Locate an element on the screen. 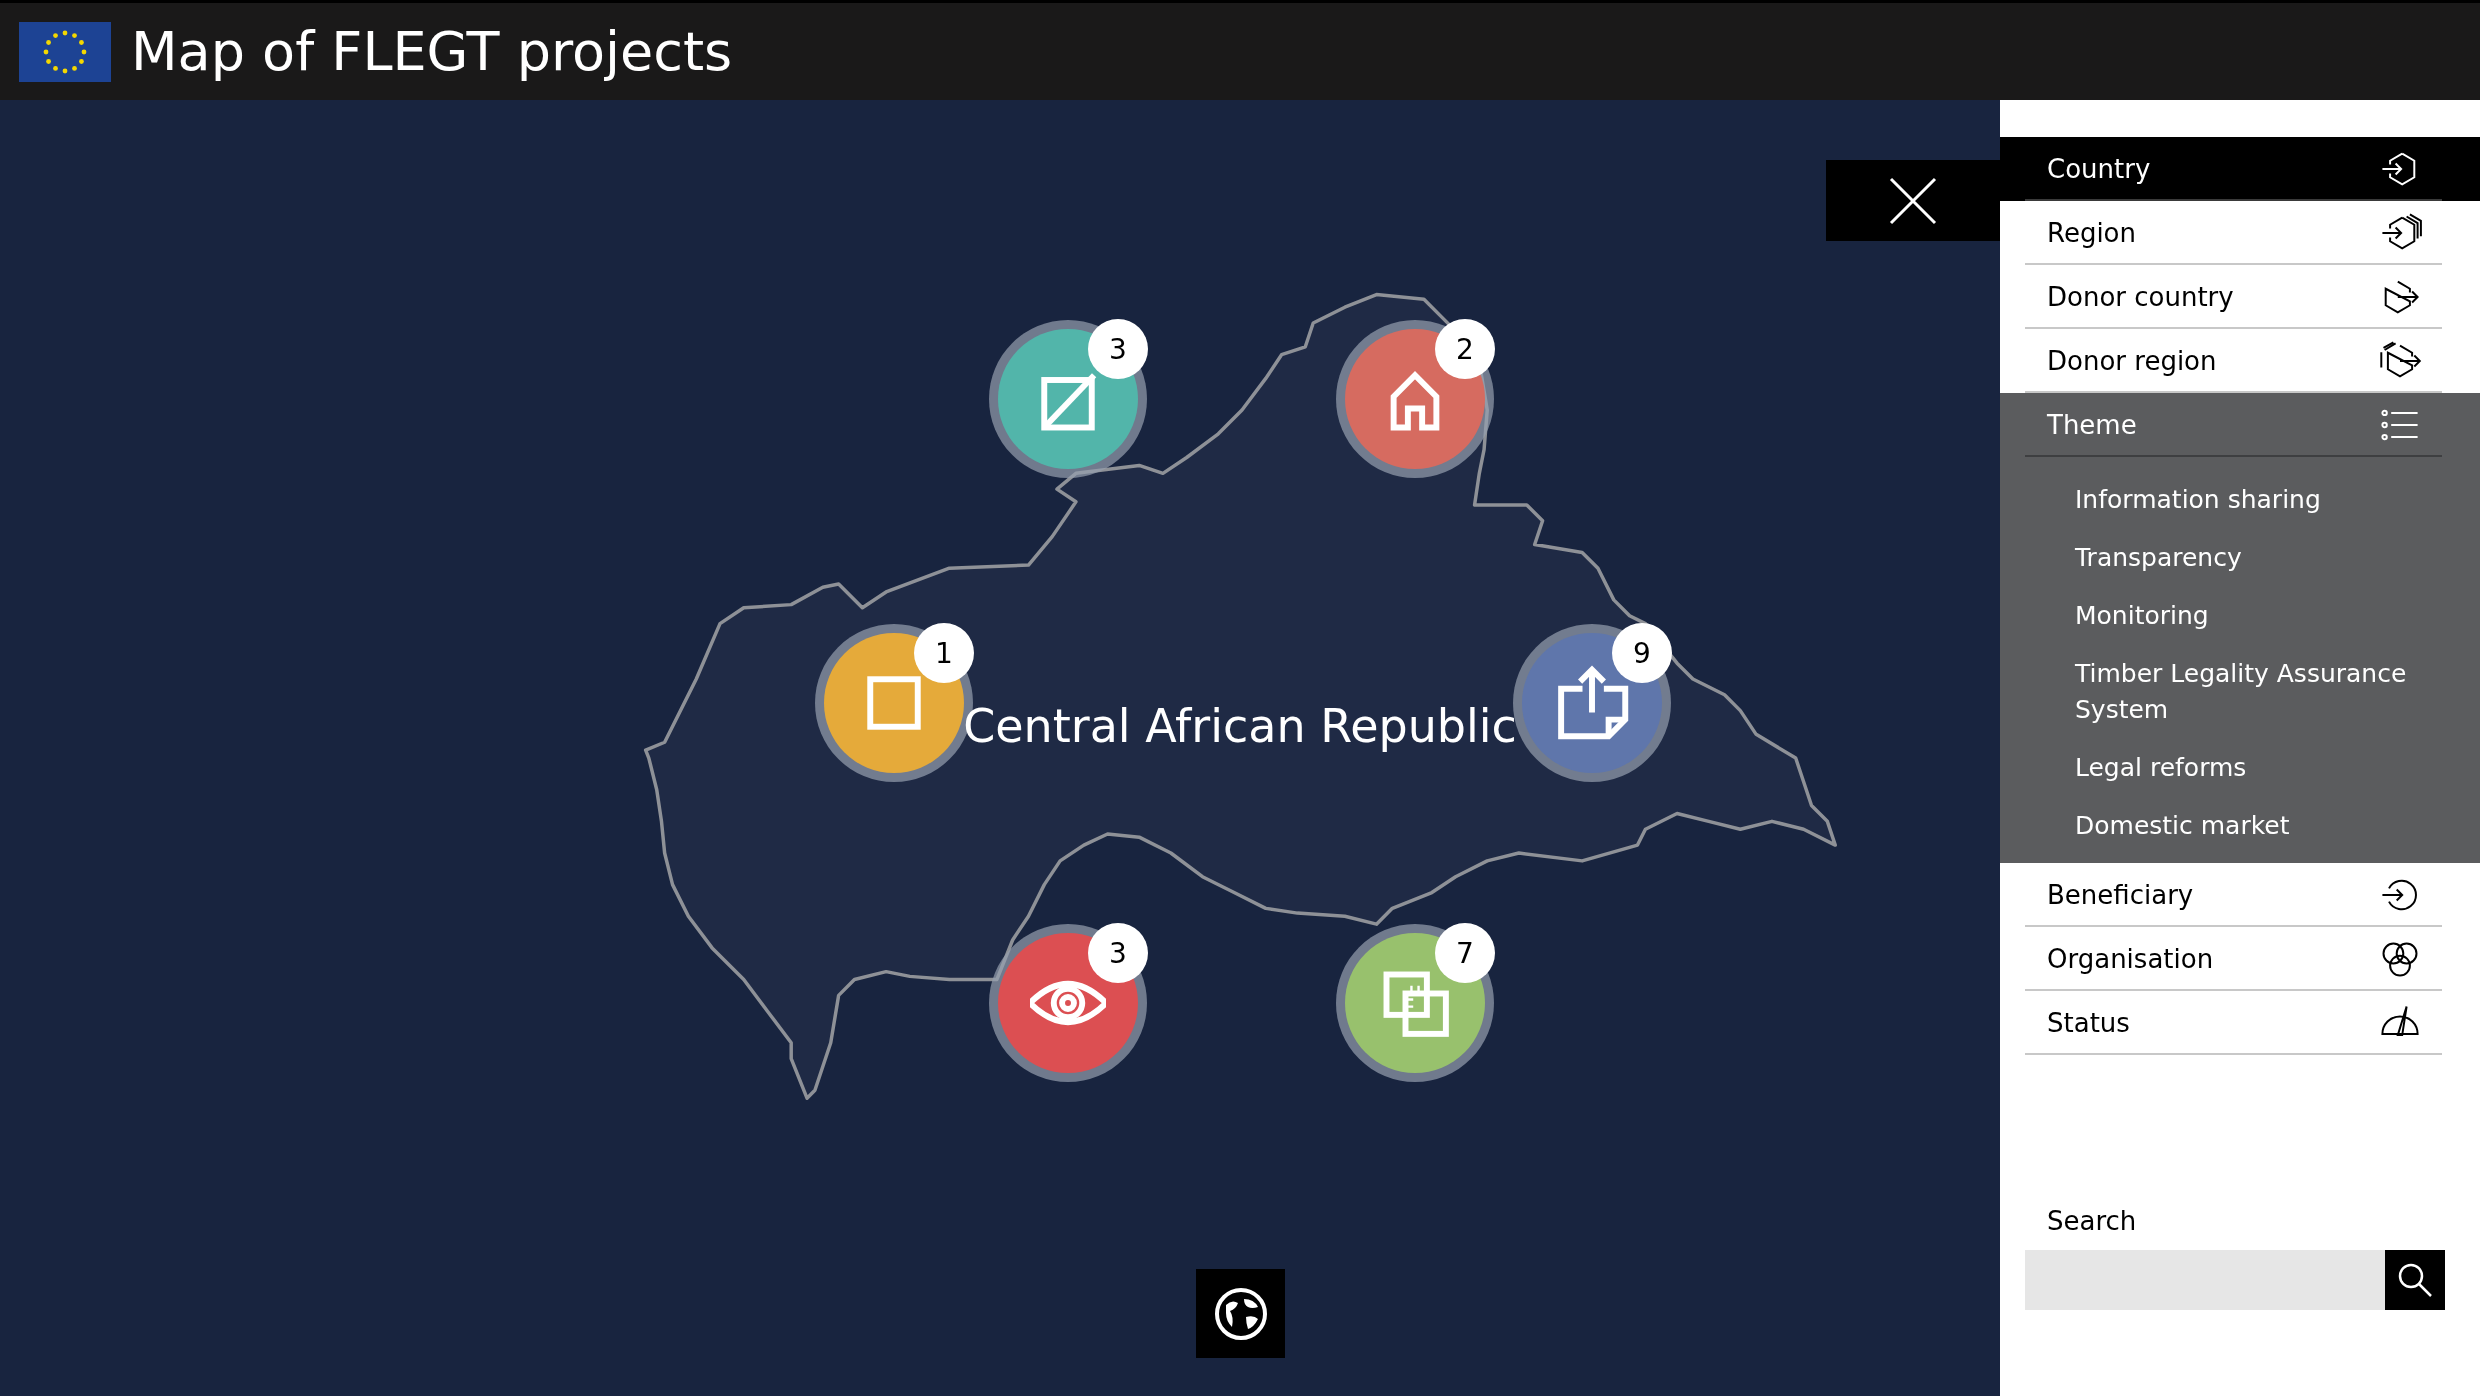  globe-icon is located at coordinates (1240, 1313).